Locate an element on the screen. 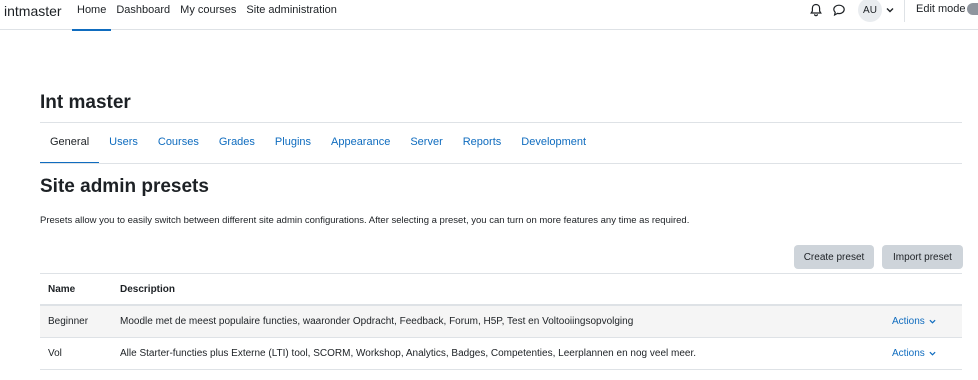  edit-mode-toggle is located at coordinates (972, 9).